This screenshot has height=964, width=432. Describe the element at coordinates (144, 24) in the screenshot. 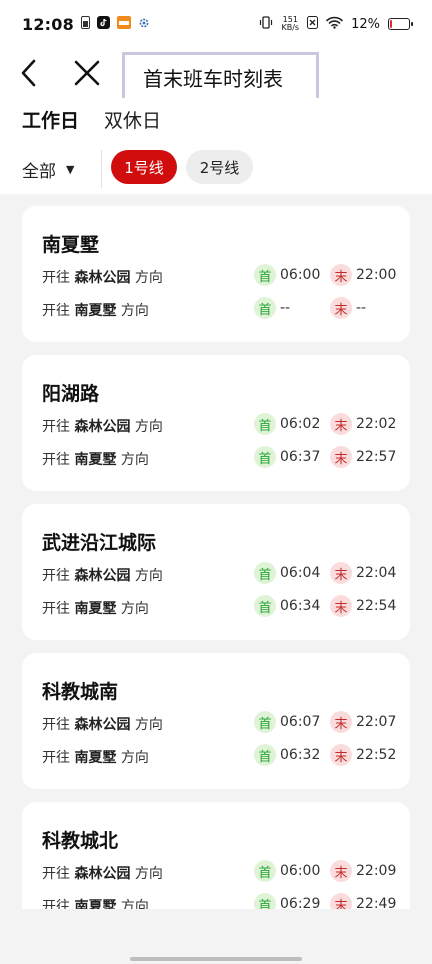

I see `settings-gear-icon` at that location.